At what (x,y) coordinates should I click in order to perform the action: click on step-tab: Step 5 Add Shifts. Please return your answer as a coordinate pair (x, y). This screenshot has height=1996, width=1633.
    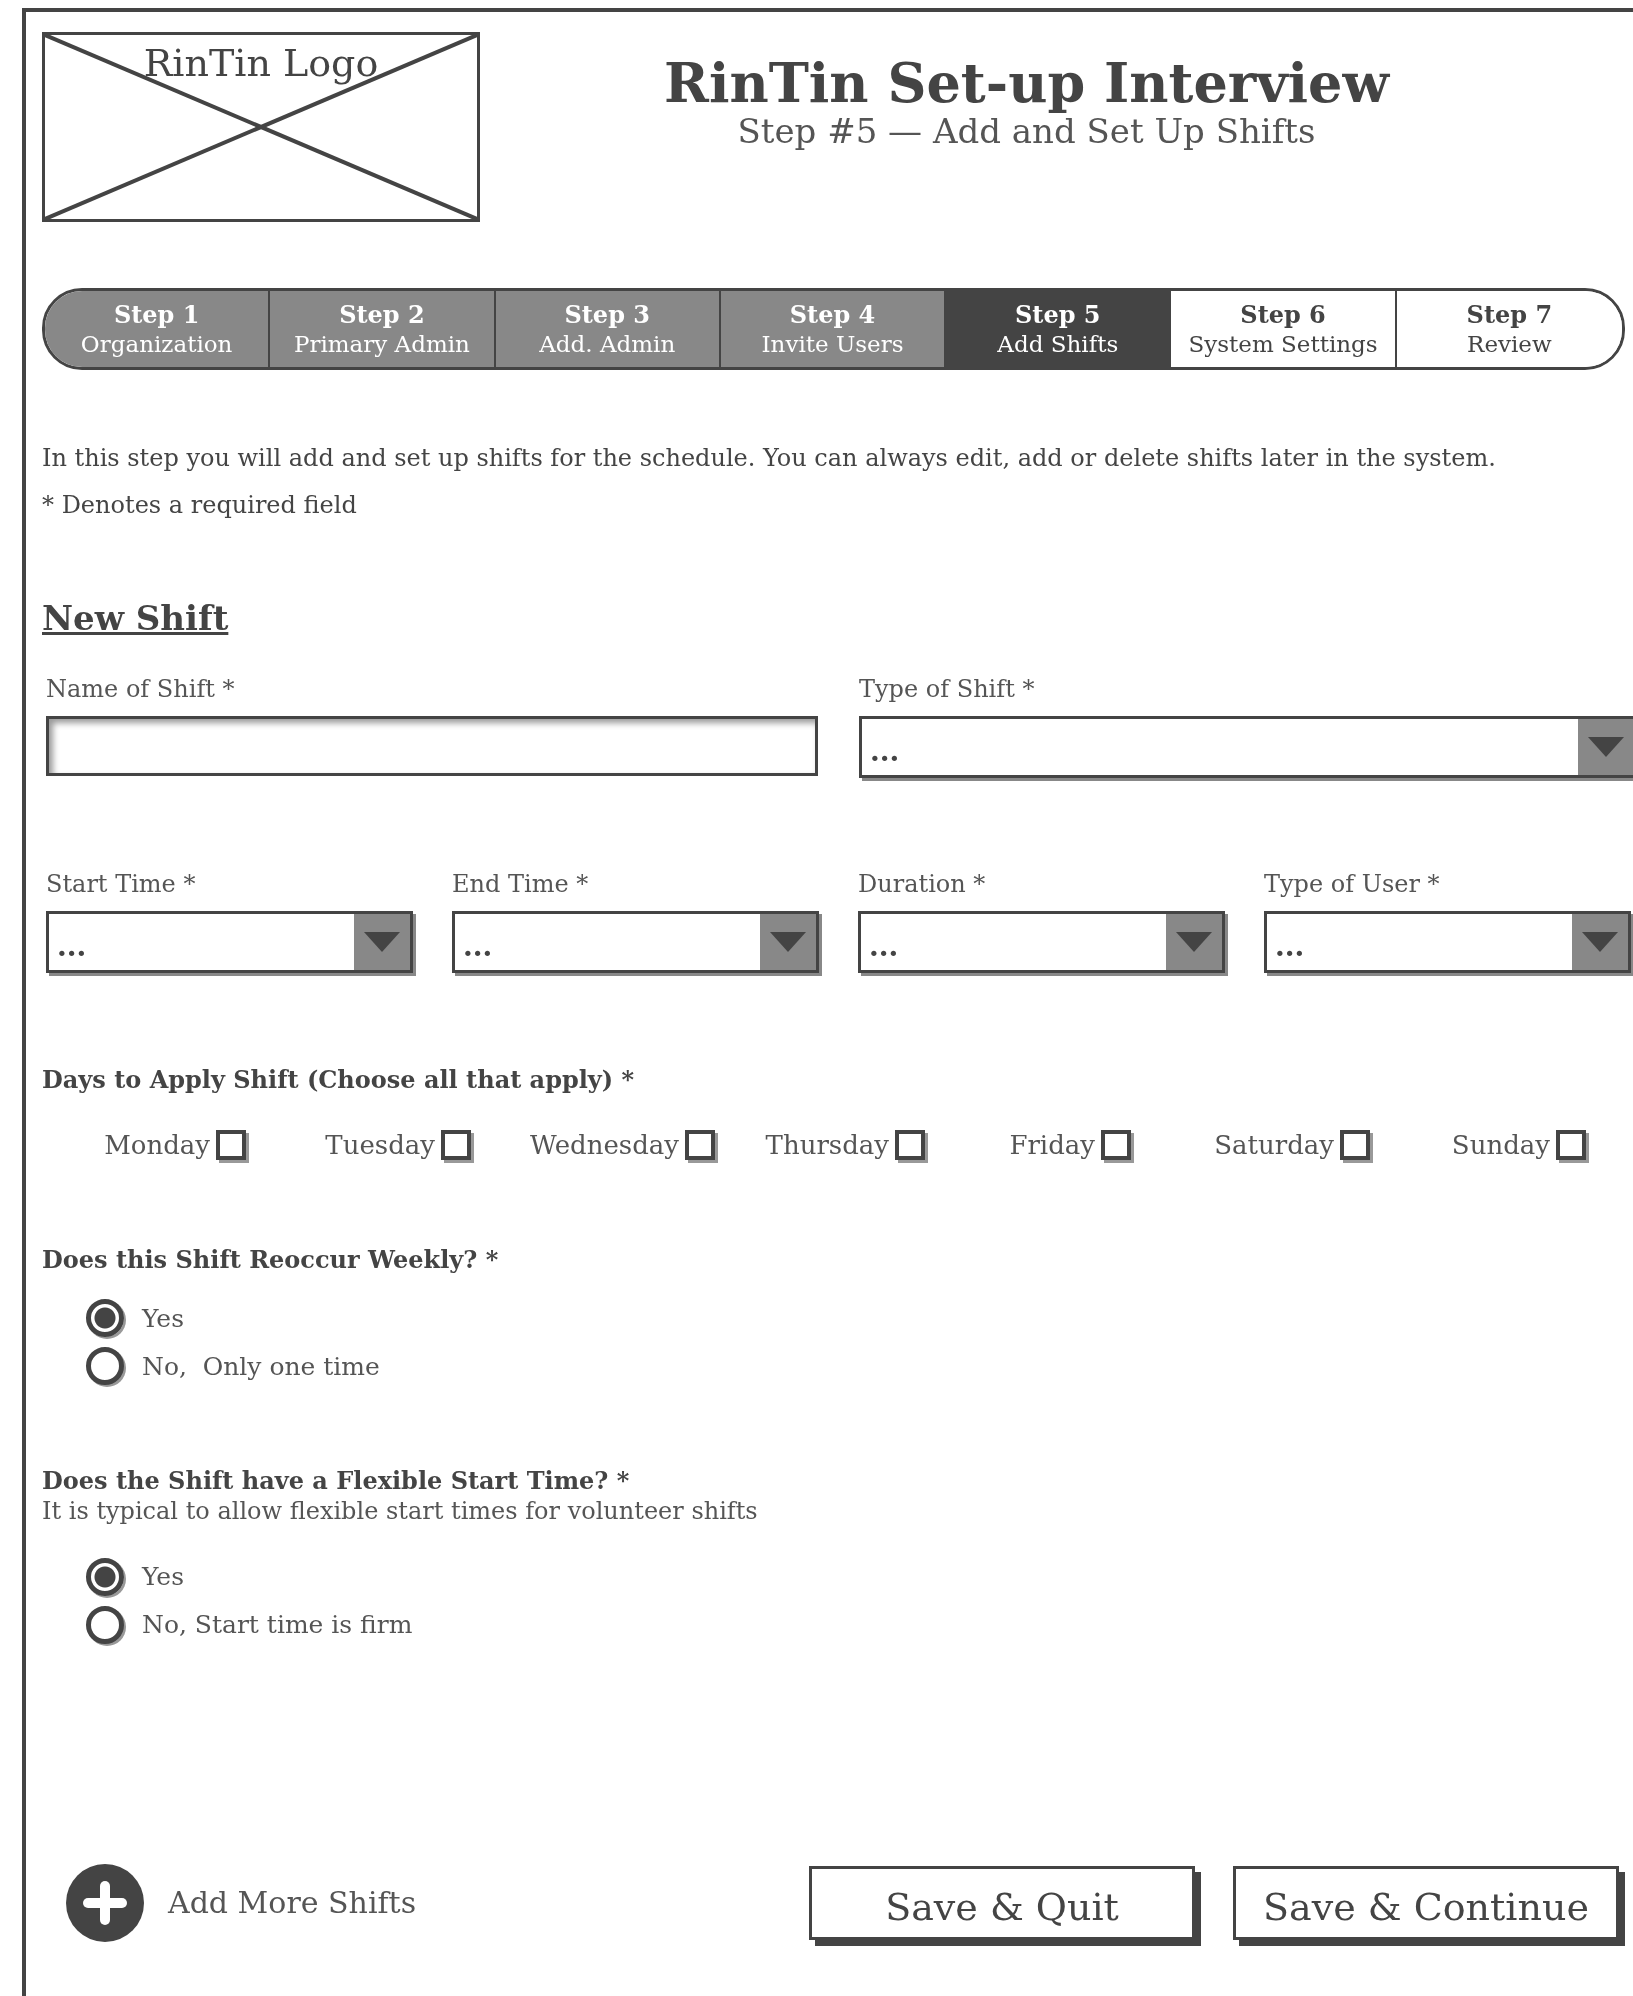
    Looking at the image, I should click on (1059, 329).